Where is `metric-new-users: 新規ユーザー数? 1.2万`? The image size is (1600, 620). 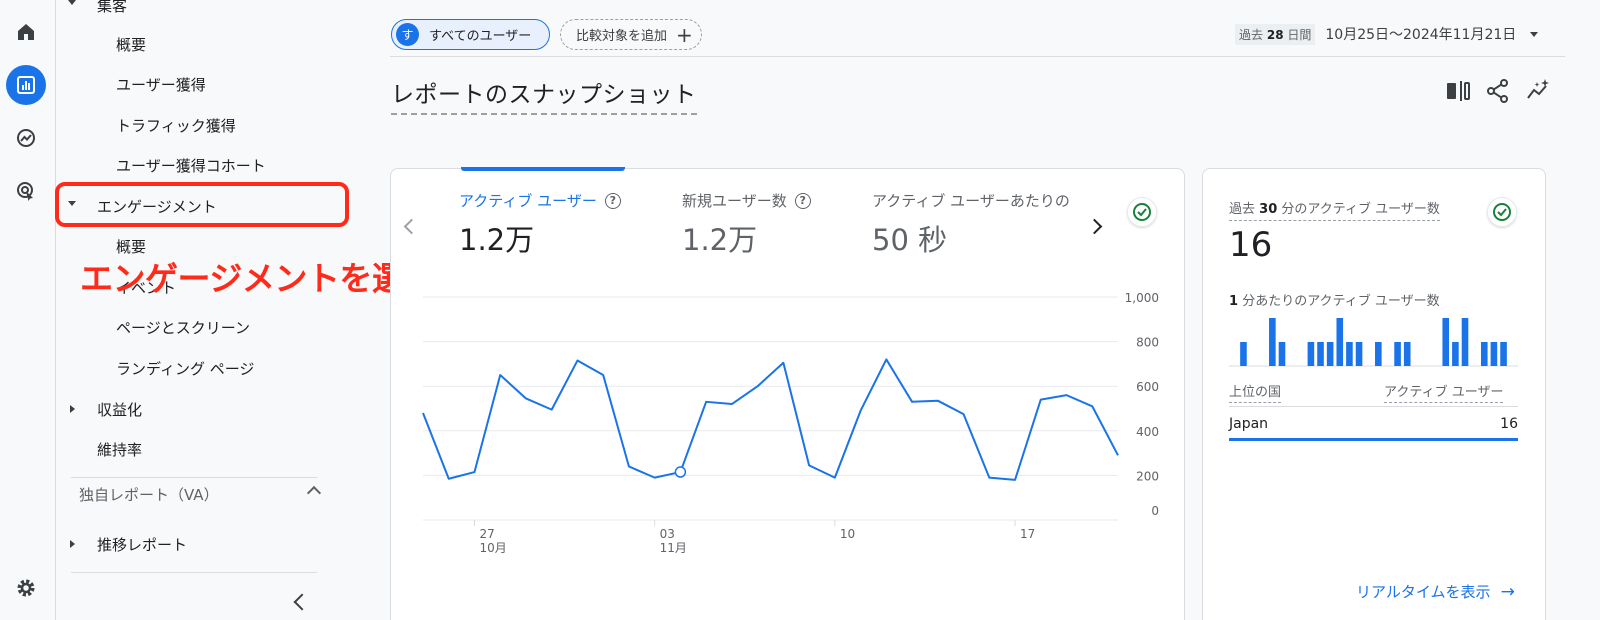 metric-new-users: 新規ユーザー数? 1.2万 is located at coordinates (746, 224).